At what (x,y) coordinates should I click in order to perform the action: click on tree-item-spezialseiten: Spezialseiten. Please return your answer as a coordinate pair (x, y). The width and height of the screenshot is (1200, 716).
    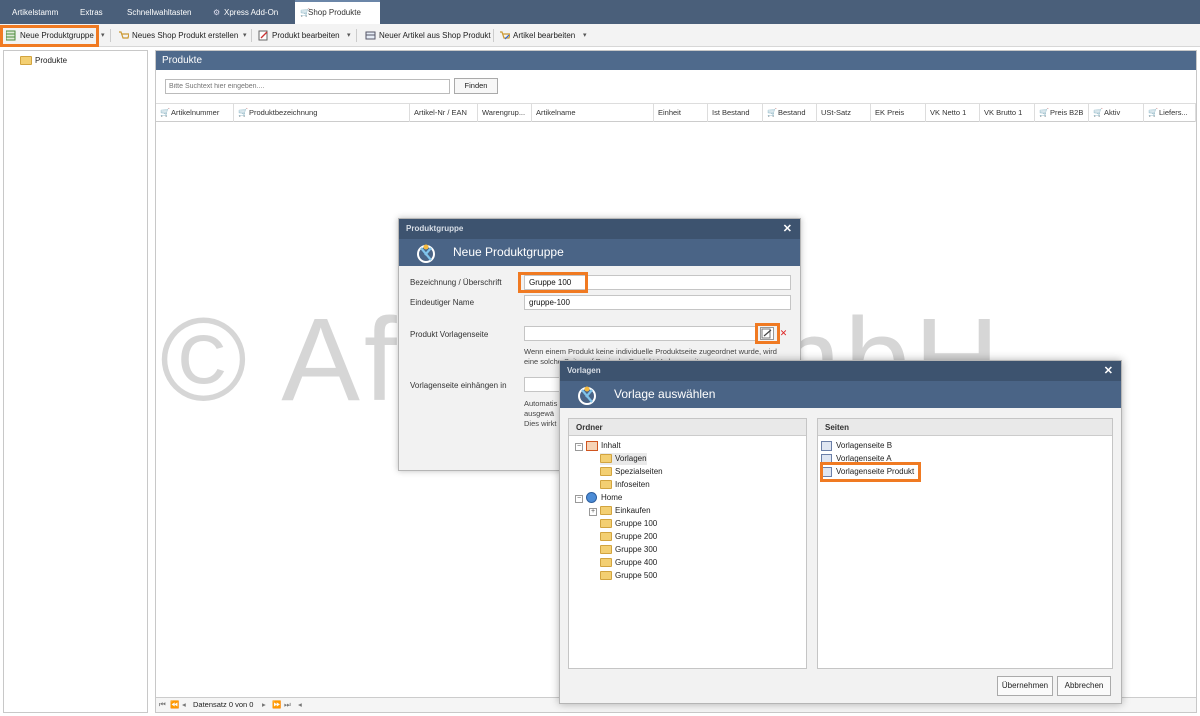
    Looking at the image, I should click on (631, 472).